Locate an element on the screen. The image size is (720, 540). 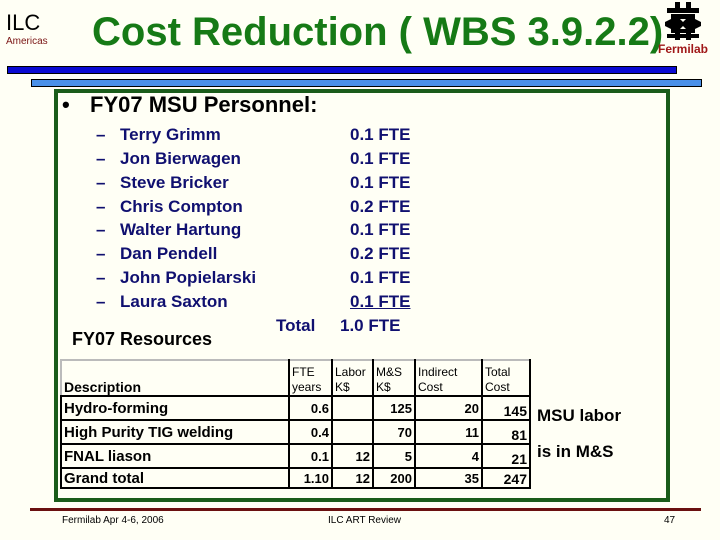
person-name: Walter Hartung is located at coordinates (181, 229).